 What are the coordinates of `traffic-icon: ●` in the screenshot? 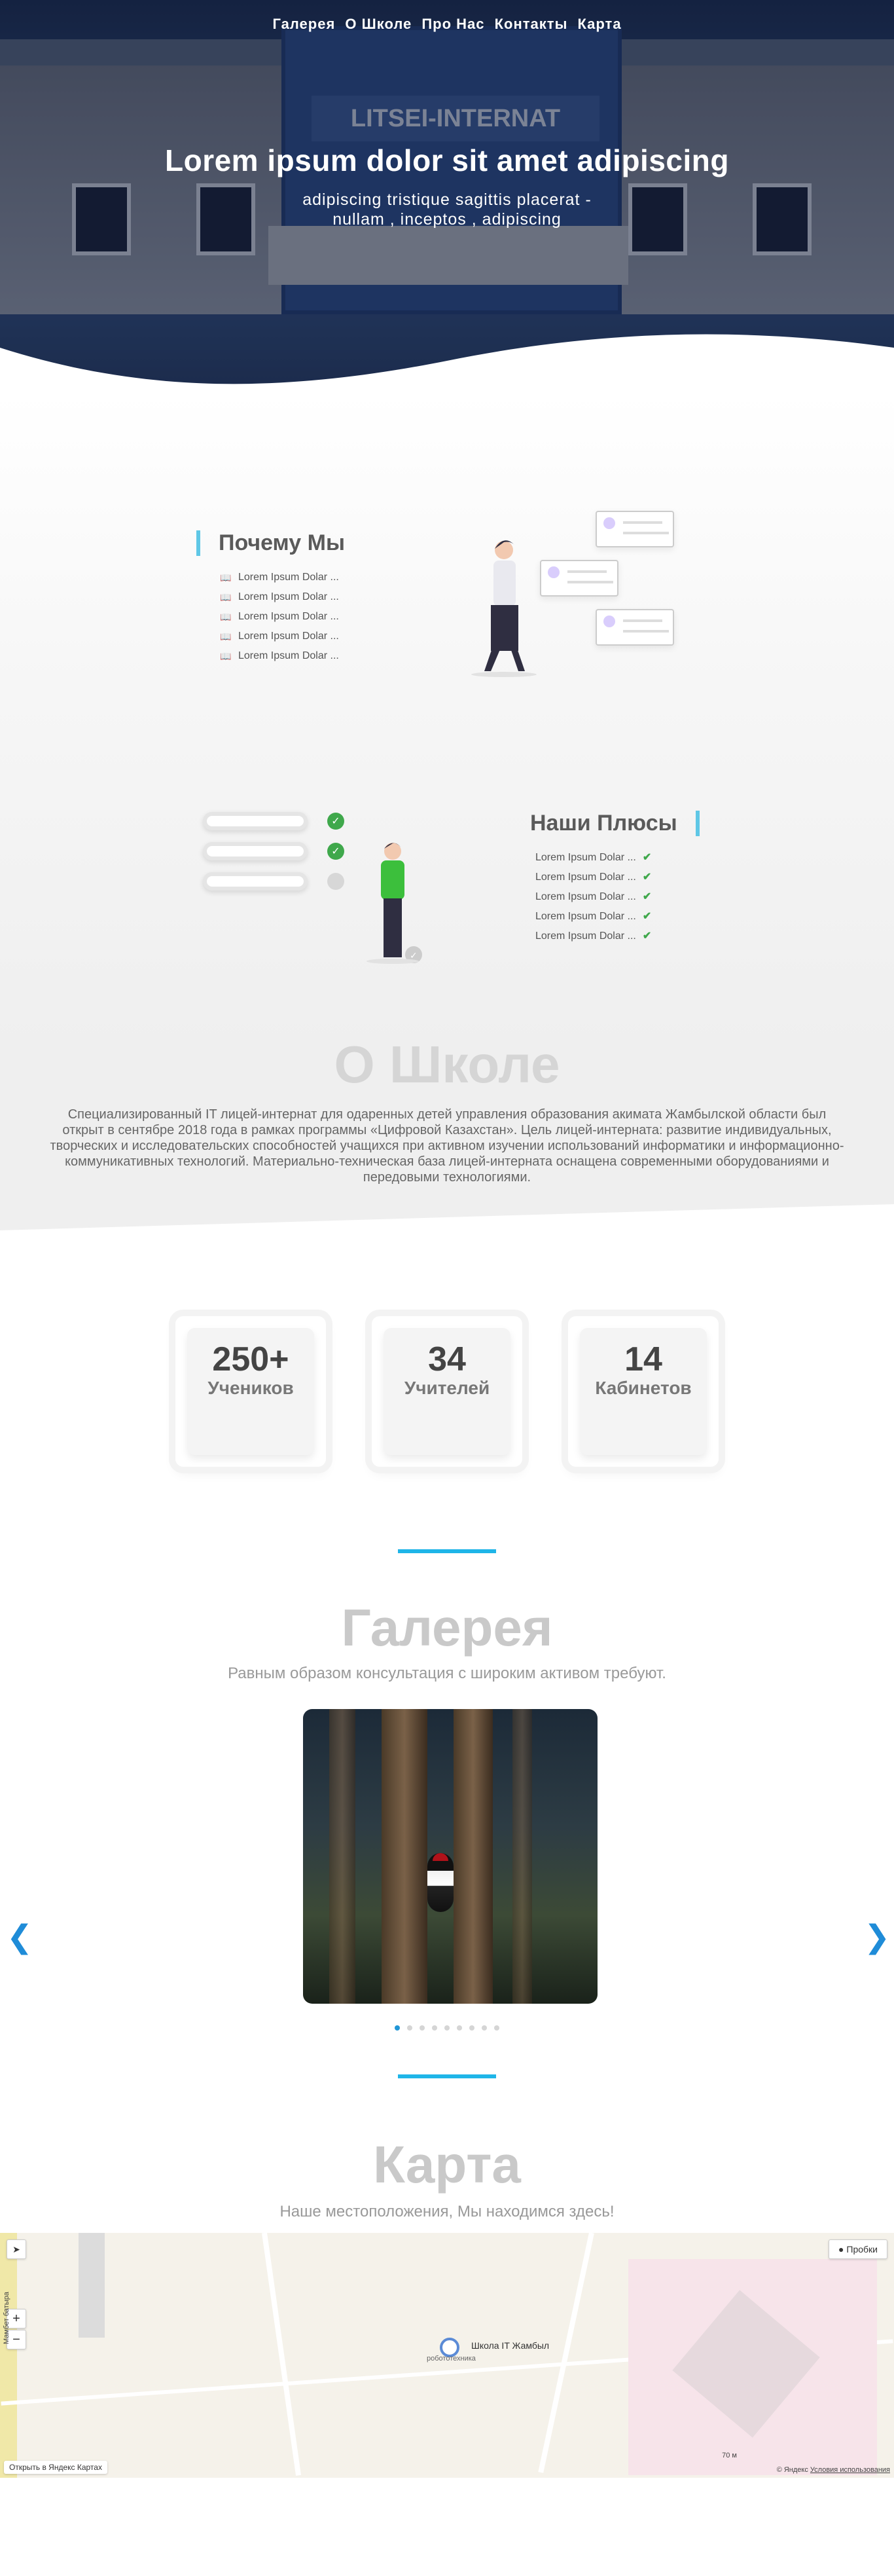 It's located at (842, 2249).